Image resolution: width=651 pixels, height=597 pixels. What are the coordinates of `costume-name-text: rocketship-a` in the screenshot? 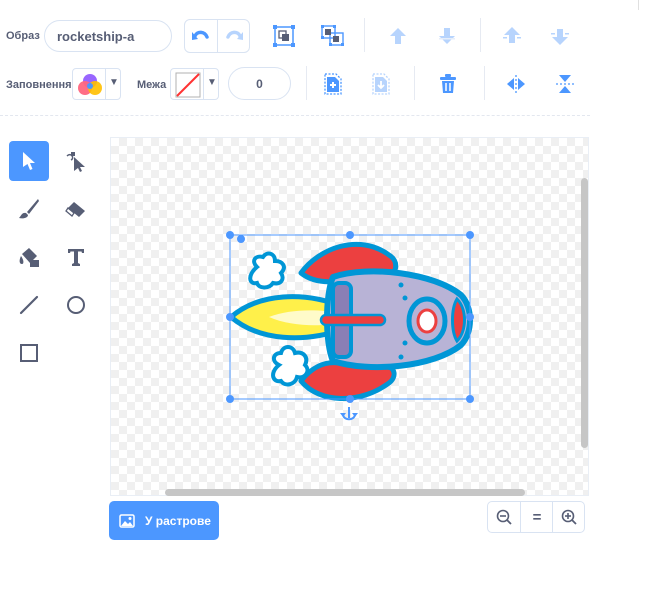 It's located at (96, 36).